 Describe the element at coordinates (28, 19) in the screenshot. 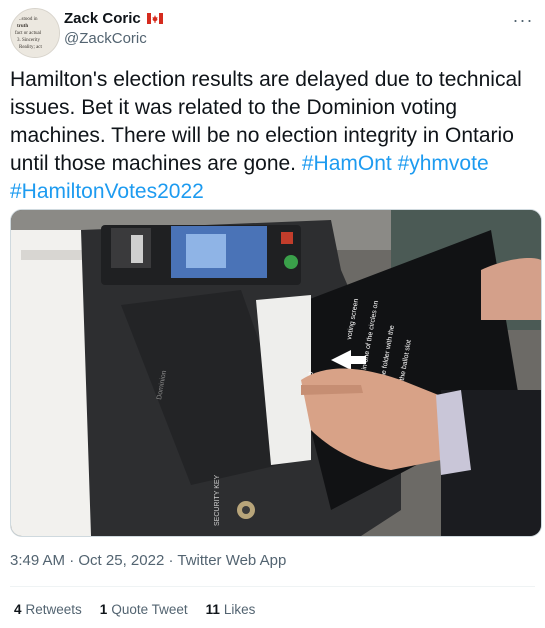

I see `svg-text: ..stood in` at that location.